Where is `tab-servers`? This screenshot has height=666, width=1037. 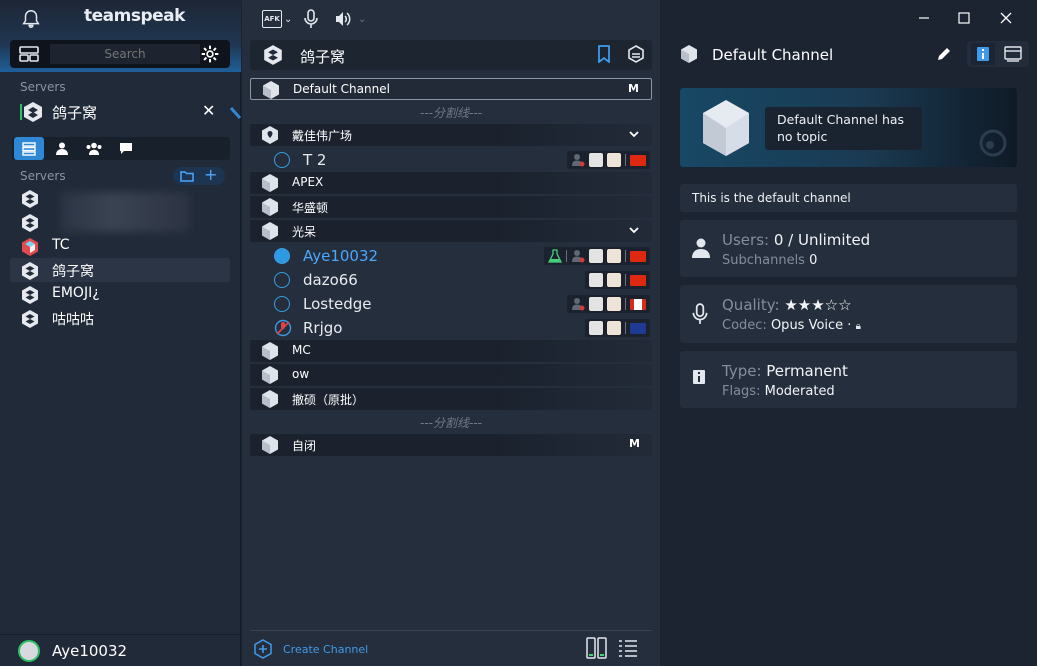 tab-servers is located at coordinates (29, 148).